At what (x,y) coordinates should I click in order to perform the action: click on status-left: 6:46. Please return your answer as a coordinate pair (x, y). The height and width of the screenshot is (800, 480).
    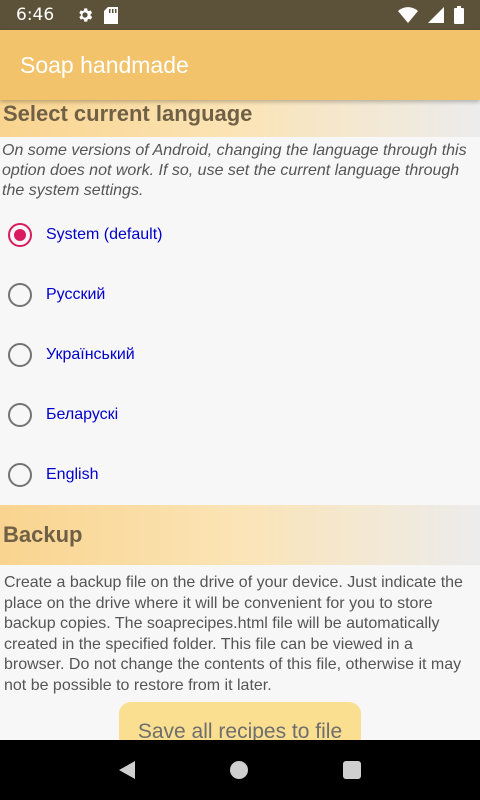
    Looking at the image, I should click on (67, 15).